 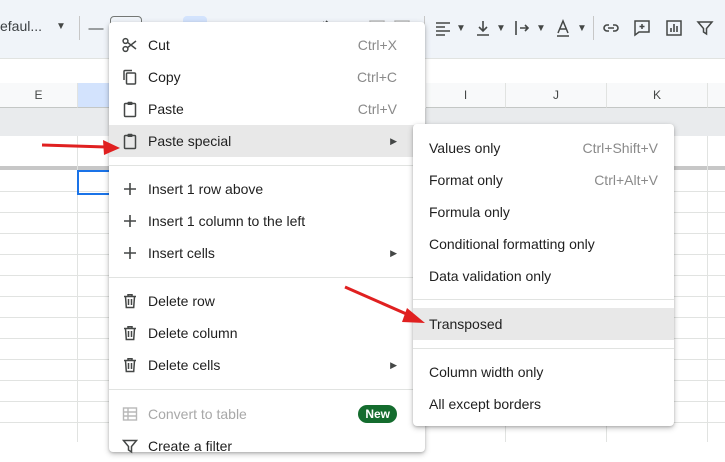 I want to click on valign-caret-icon: ▼, so click(x=501, y=28).